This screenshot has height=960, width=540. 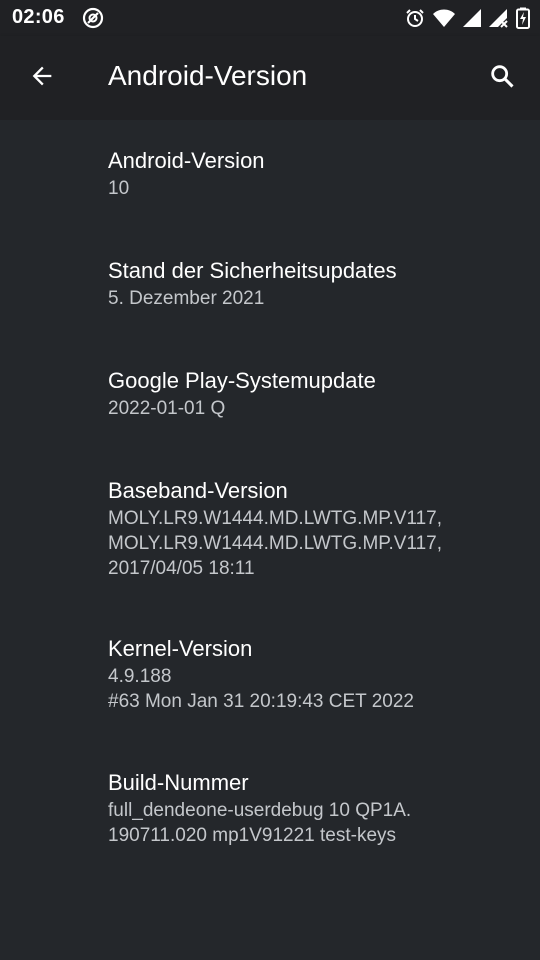 I want to click on pref-android-version: Android-Version 10, so click(x=308, y=173).